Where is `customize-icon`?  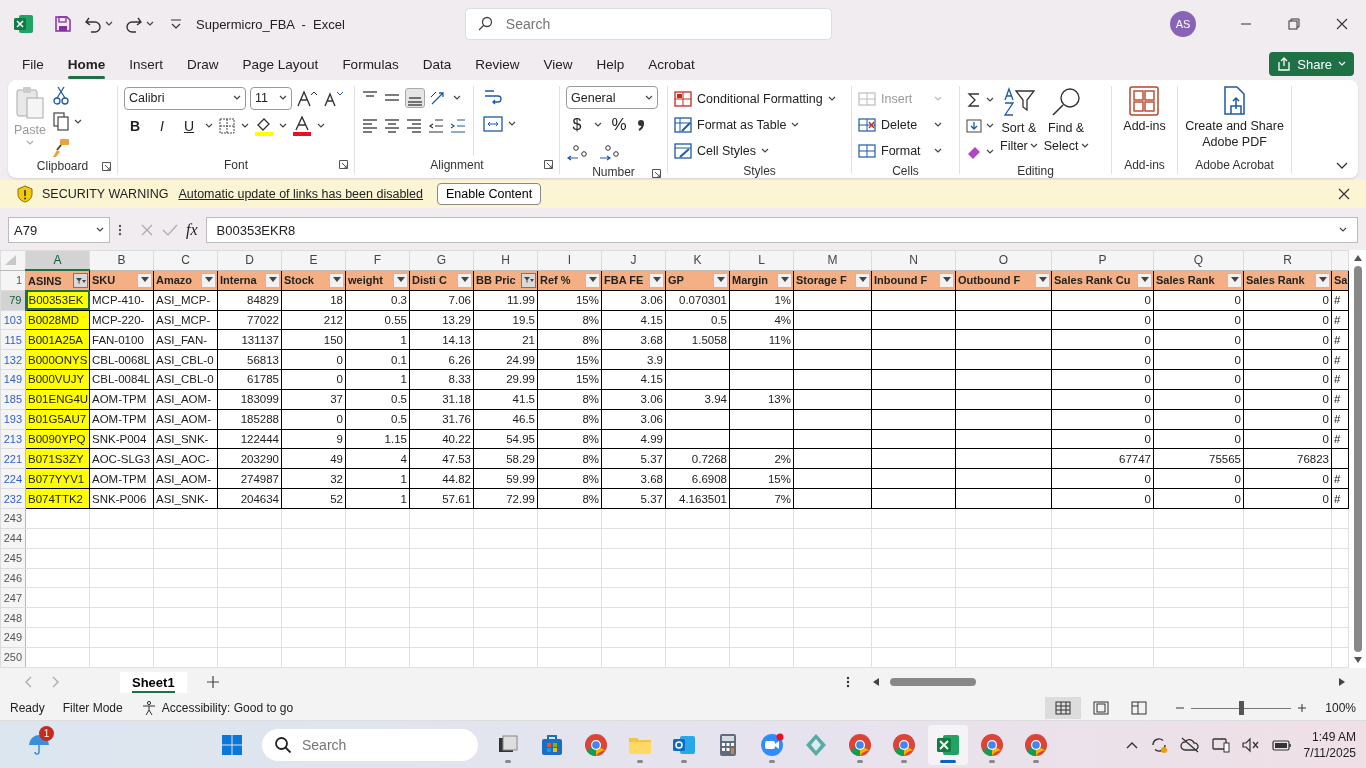 customize-icon is located at coordinates (176, 24).